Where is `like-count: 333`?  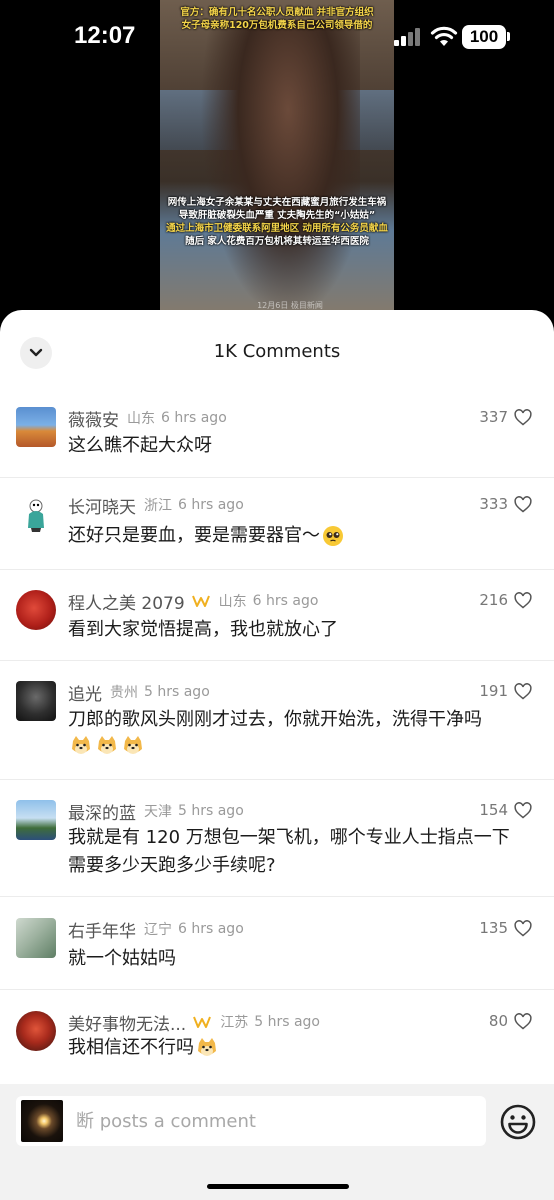
like-count: 333 is located at coordinates (493, 504).